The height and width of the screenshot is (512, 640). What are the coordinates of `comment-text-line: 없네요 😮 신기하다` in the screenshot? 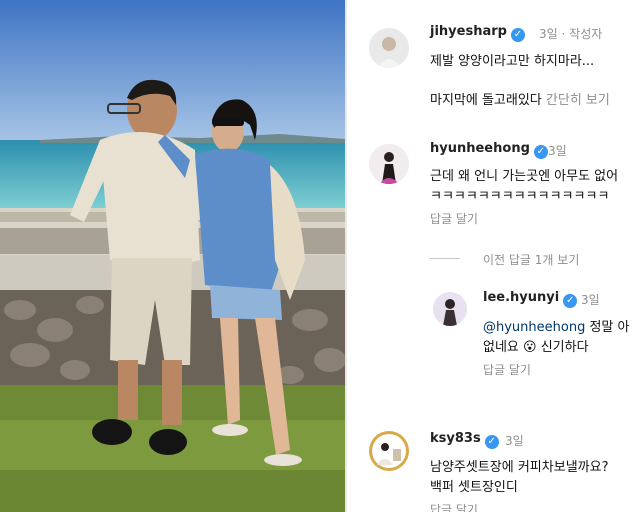 It's located at (536, 347).